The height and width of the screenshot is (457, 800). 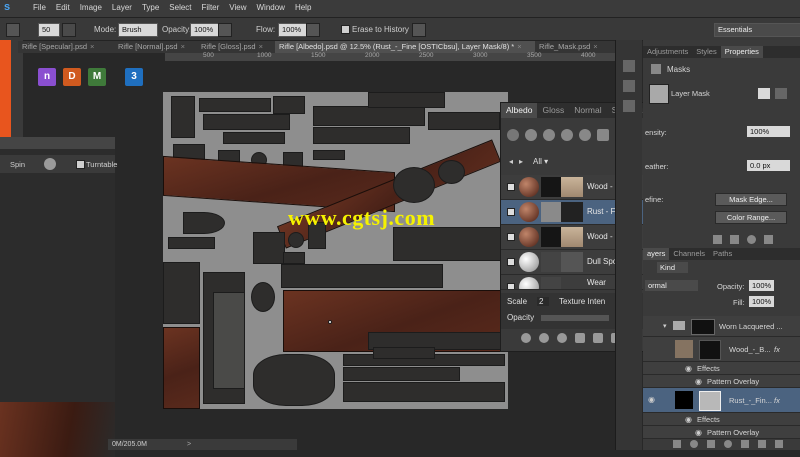 What do you see at coordinates (629, 66) in the screenshot?
I see `history-panel-icon` at bounding box center [629, 66].